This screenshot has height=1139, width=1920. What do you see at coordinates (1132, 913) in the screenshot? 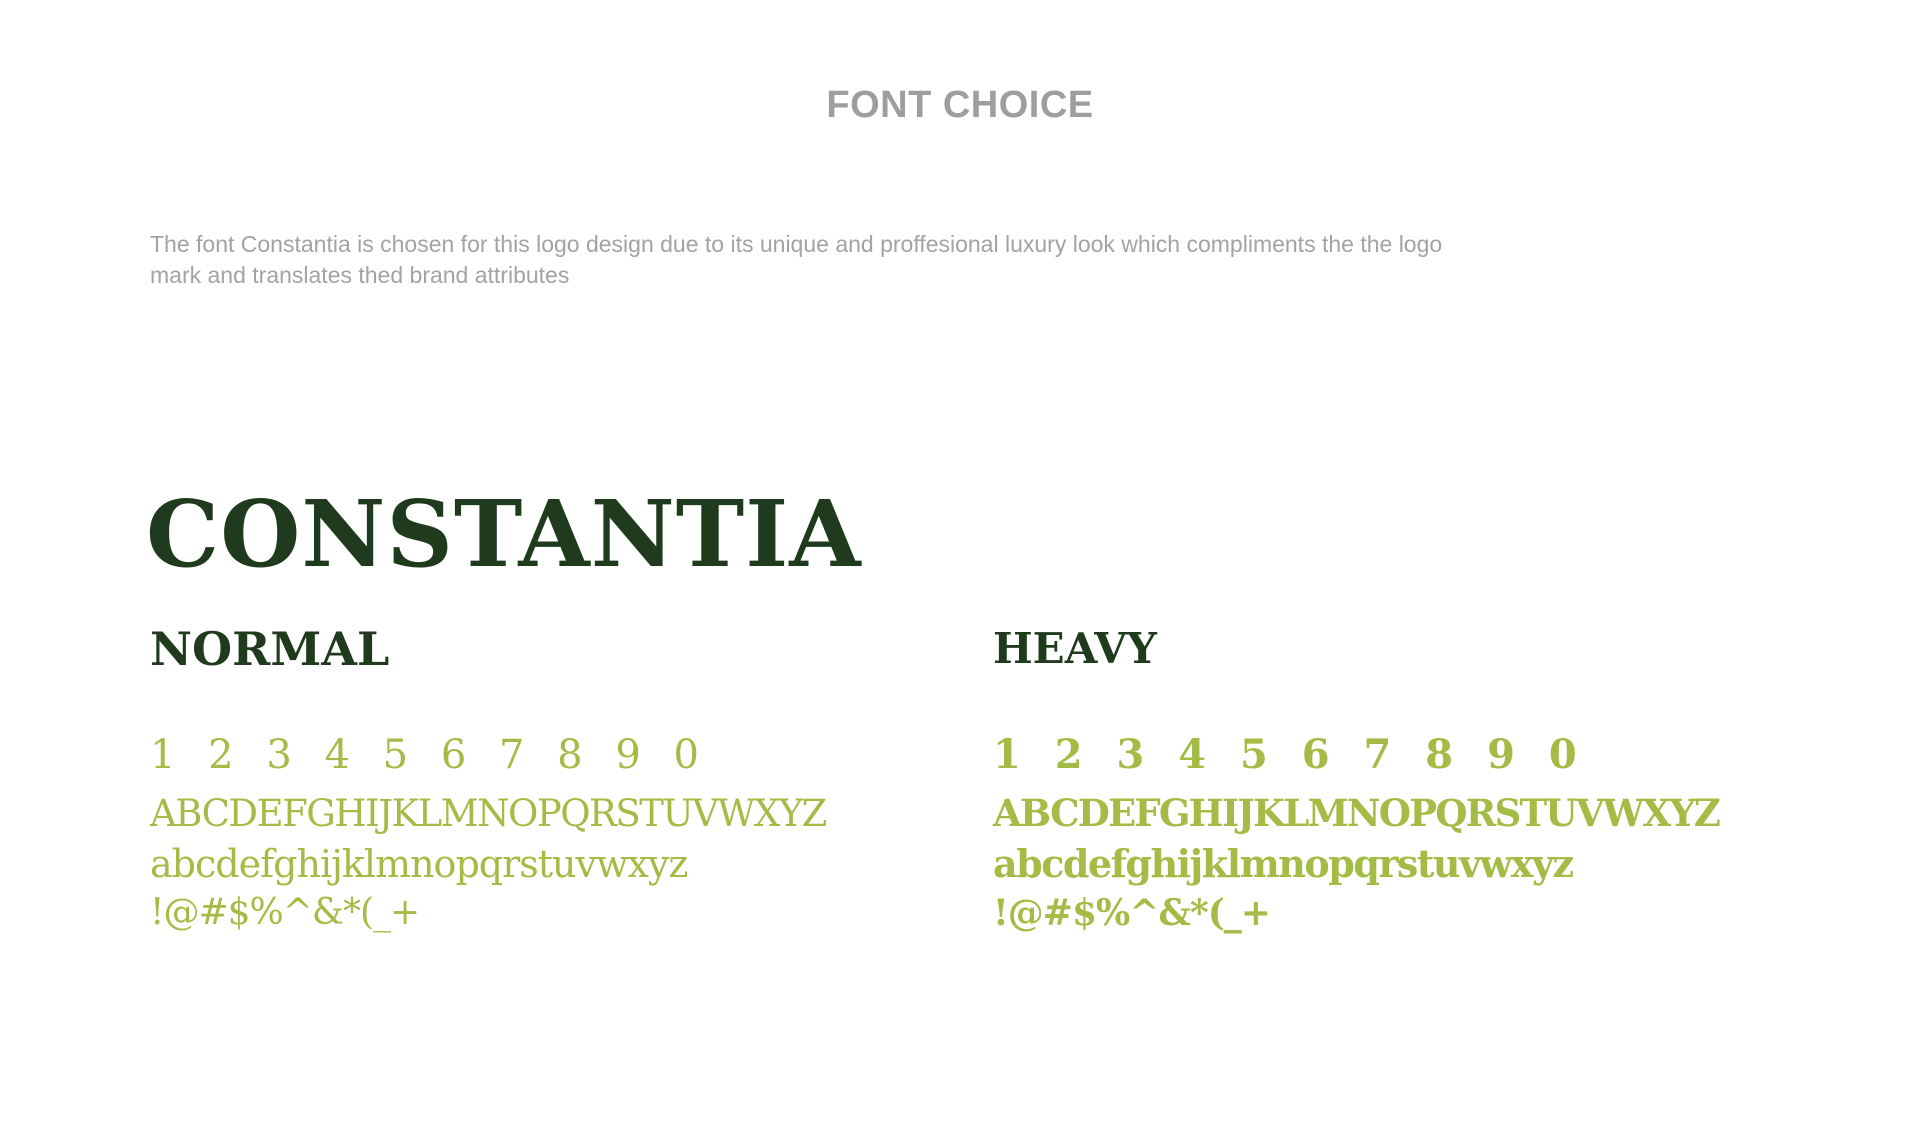
I see `symbols-sample-heavy: !@#$%^&*(_+` at bounding box center [1132, 913].